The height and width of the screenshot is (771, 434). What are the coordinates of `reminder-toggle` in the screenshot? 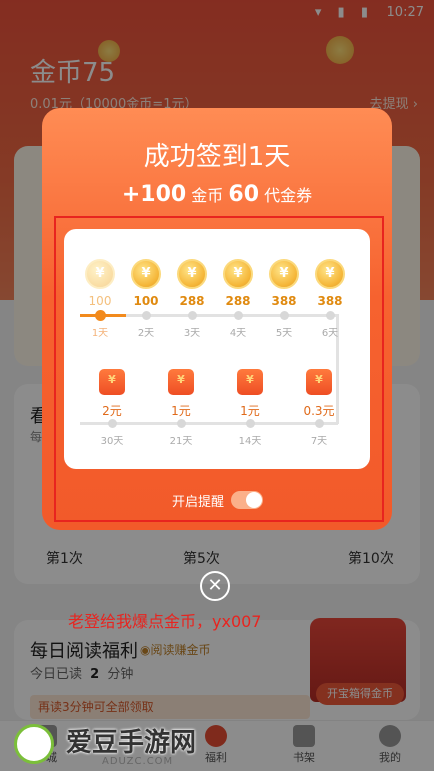 It's located at (247, 500).